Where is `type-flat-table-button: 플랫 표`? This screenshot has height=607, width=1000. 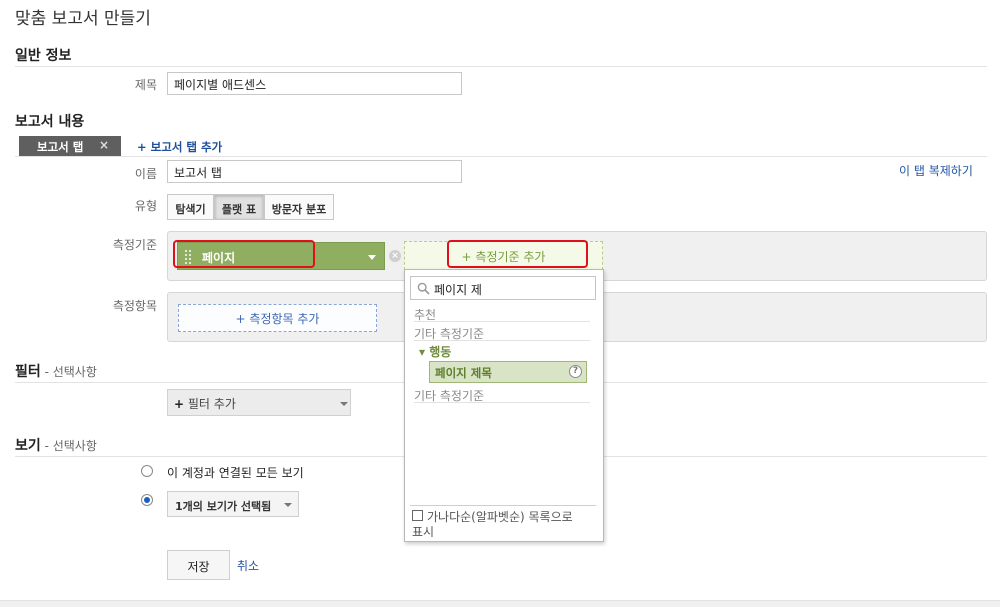 type-flat-table-button: 플랫 표 is located at coordinates (239, 207).